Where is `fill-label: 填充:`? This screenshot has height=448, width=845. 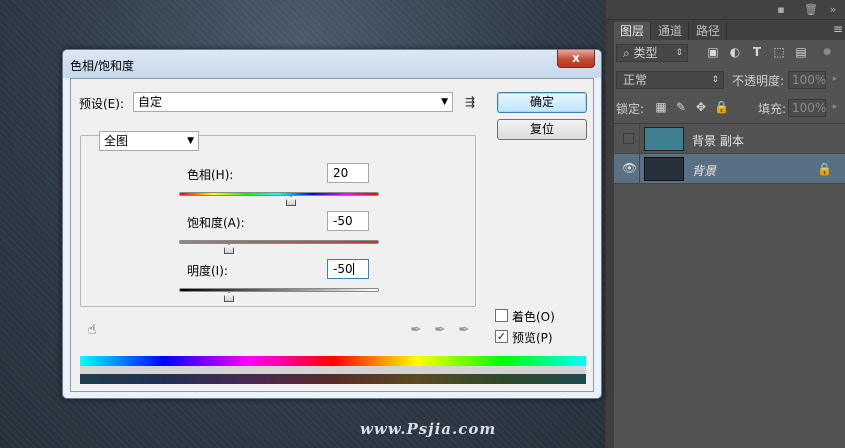
fill-label: 填充: is located at coordinates (772, 109).